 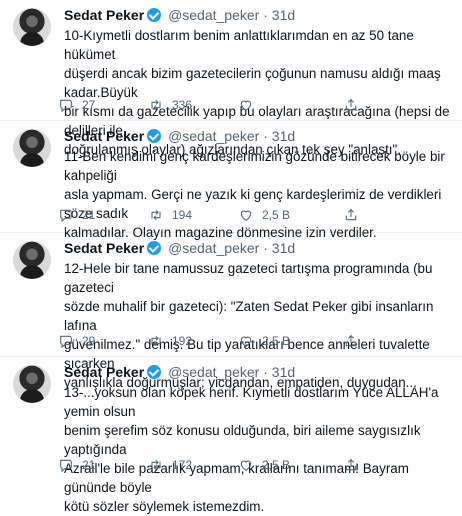 I want to click on action-bar: 21 172 2,5 B, so click(x=258, y=466).